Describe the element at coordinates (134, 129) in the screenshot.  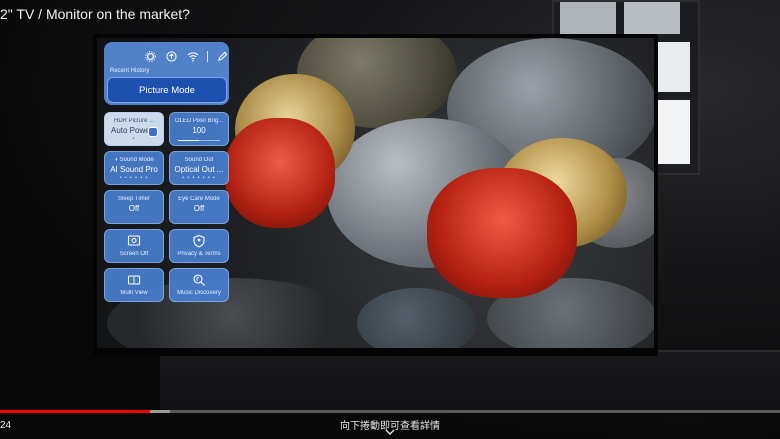
I see `hdr-picture-tile: HDR Picture ... Auto Power •` at that location.